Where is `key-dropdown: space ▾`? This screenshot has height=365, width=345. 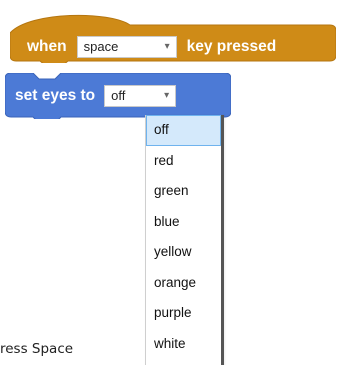
key-dropdown: space ▾ is located at coordinates (126, 46).